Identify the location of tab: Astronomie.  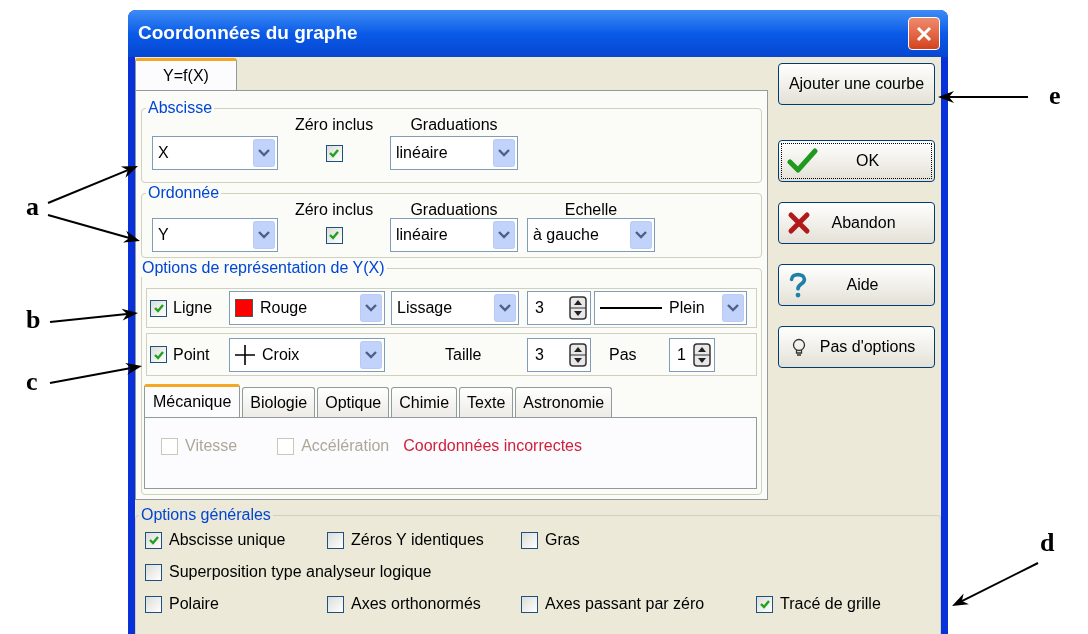
(564, 402).